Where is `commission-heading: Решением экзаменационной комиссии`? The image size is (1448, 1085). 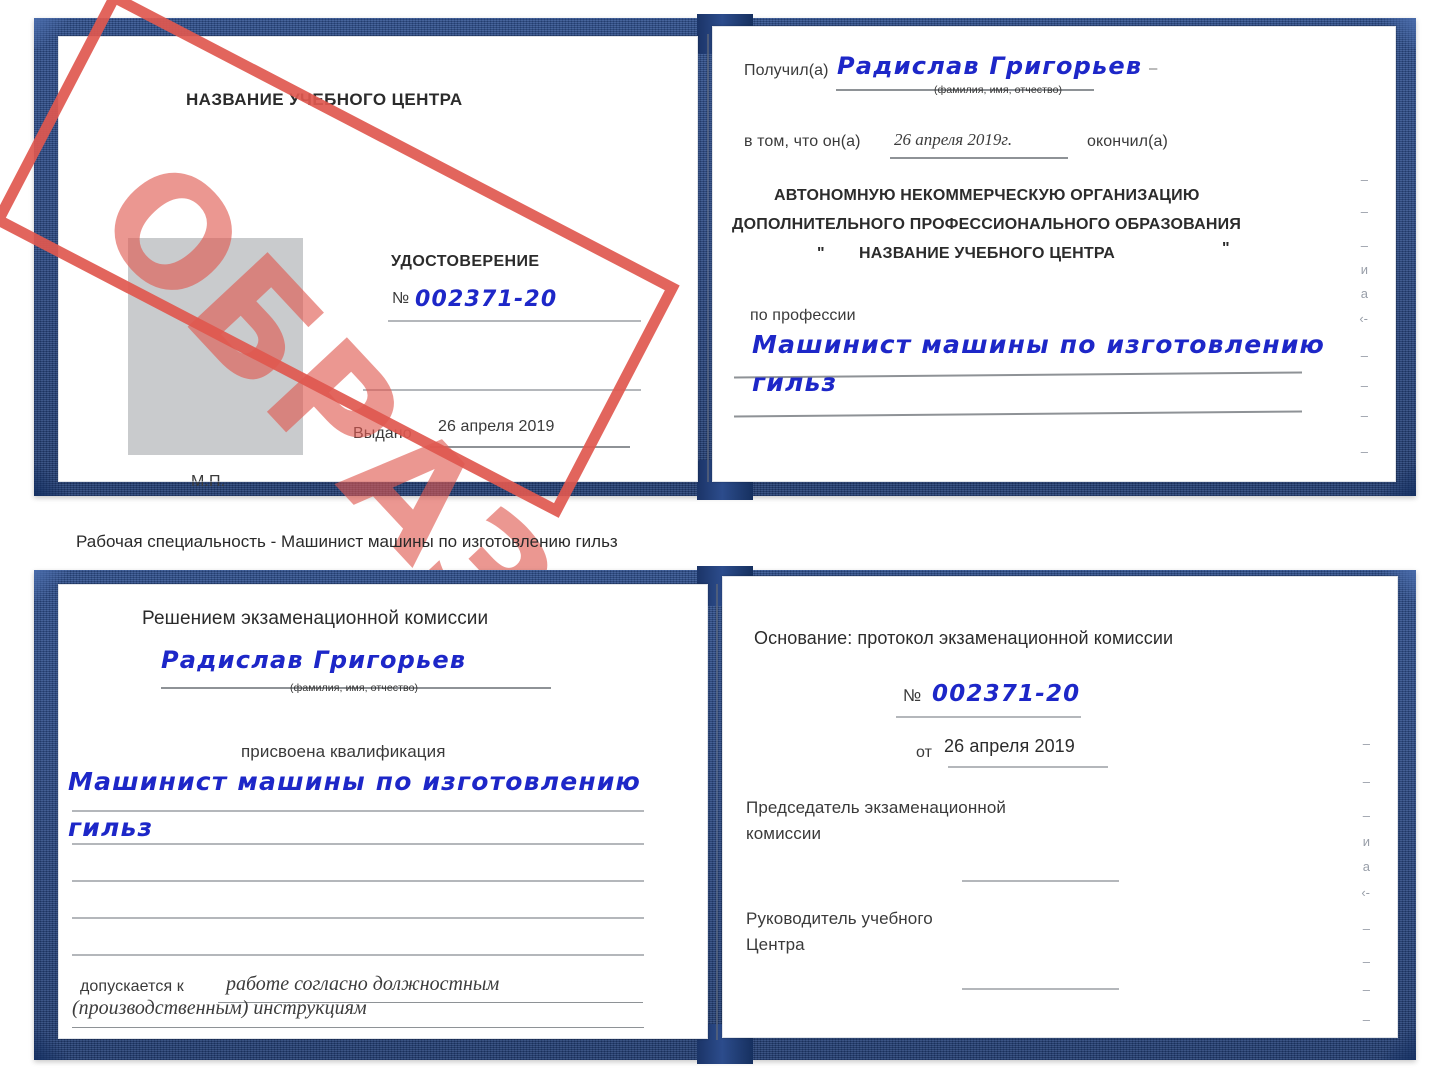
commission-heading: Решением экзаменационной комиссии is located at coordinates (315, 618).